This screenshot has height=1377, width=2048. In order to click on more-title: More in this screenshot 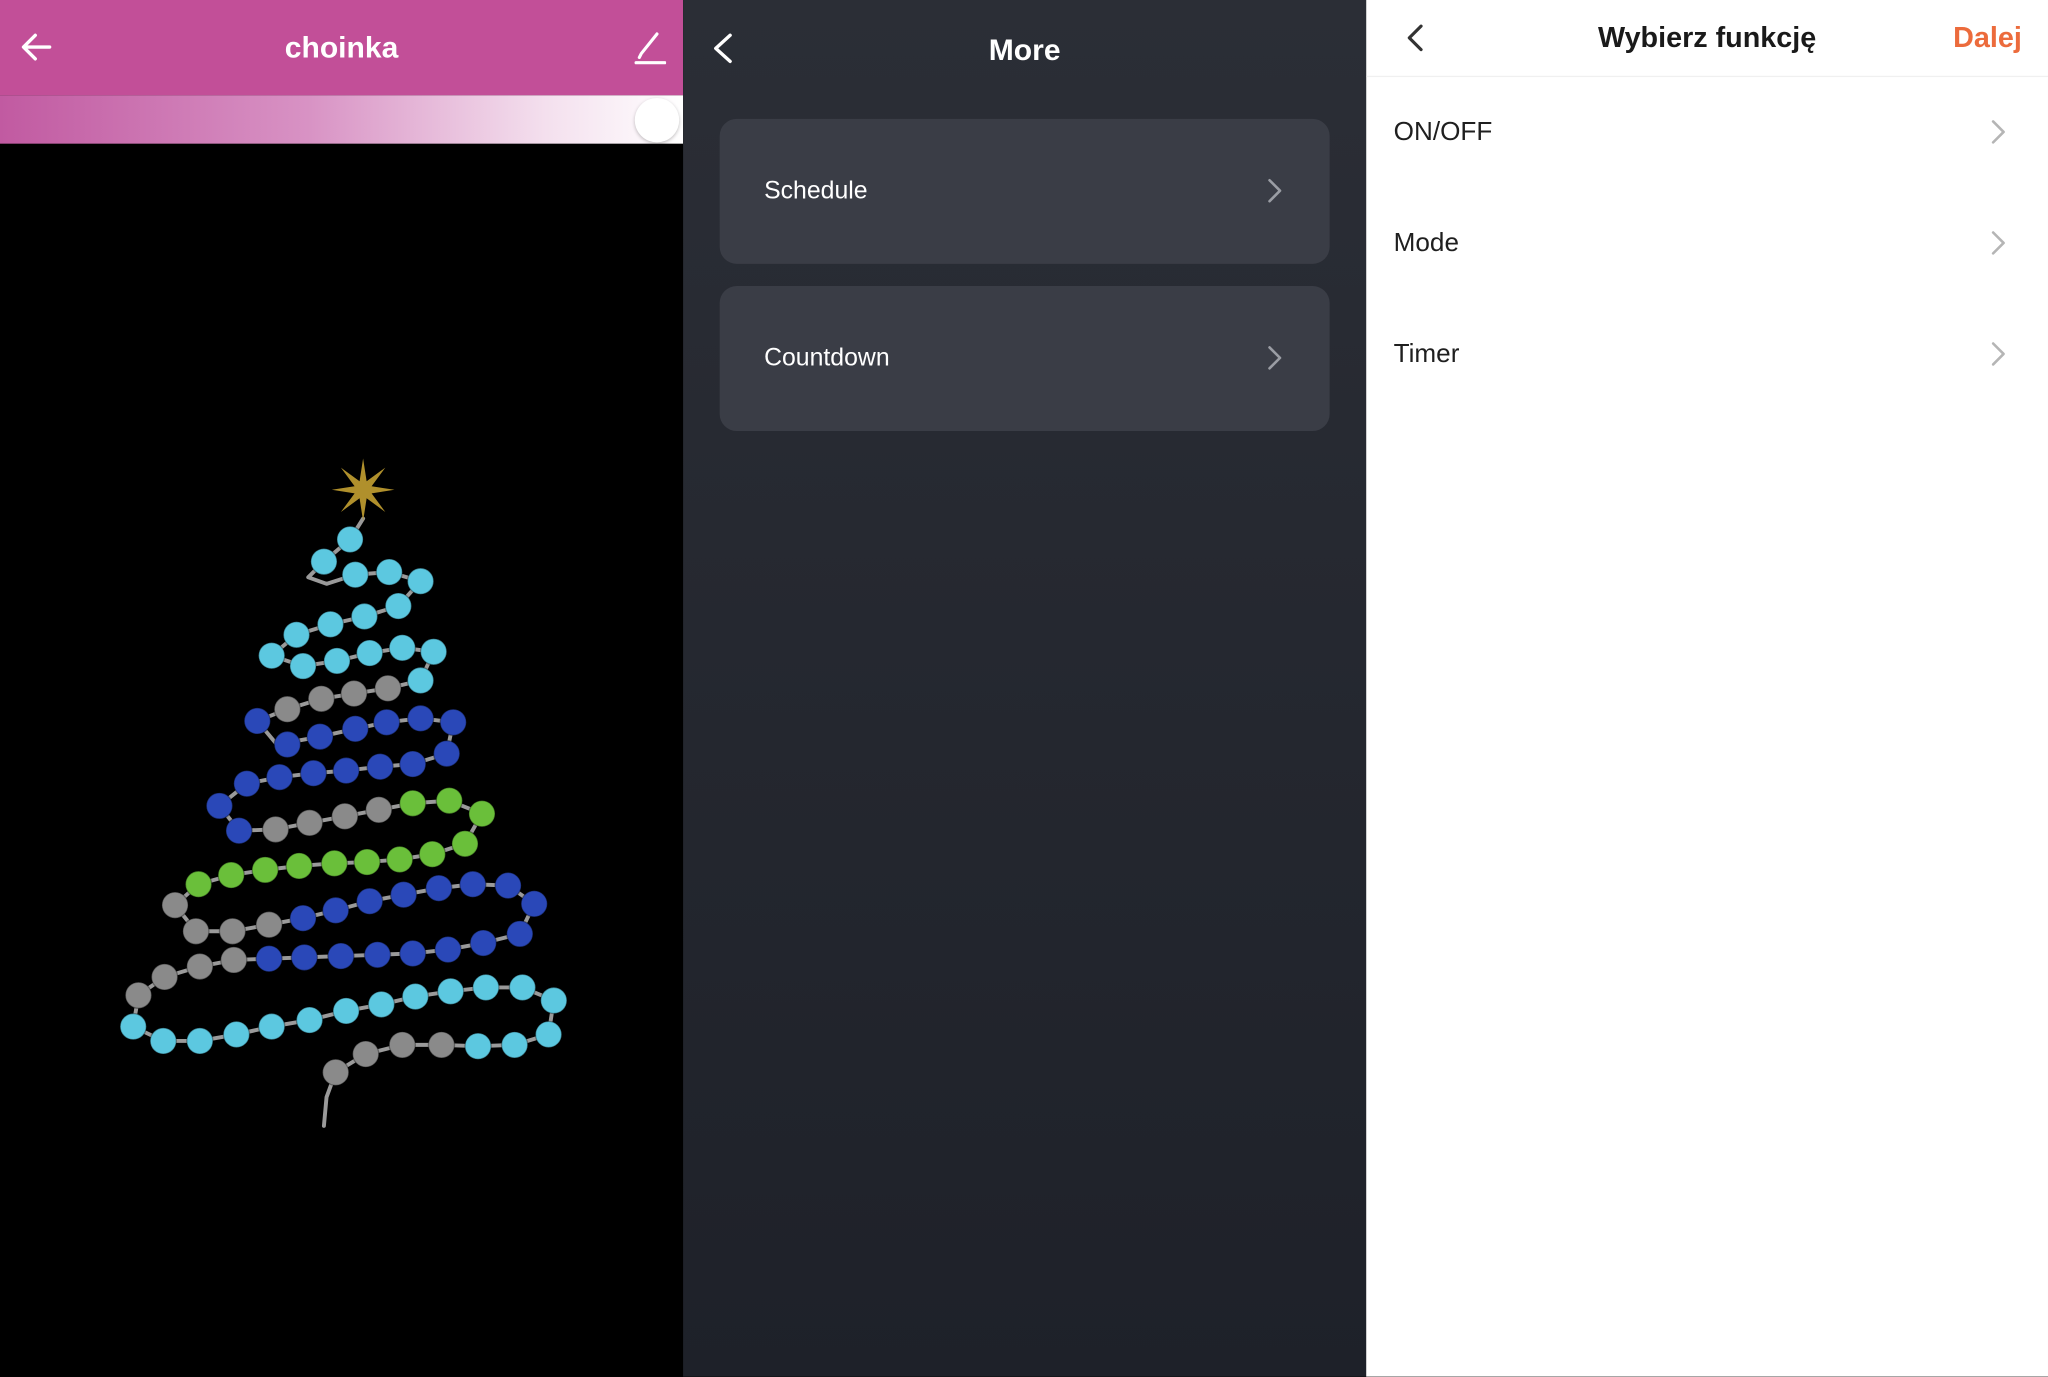, I will do `click(1024, 49)`.